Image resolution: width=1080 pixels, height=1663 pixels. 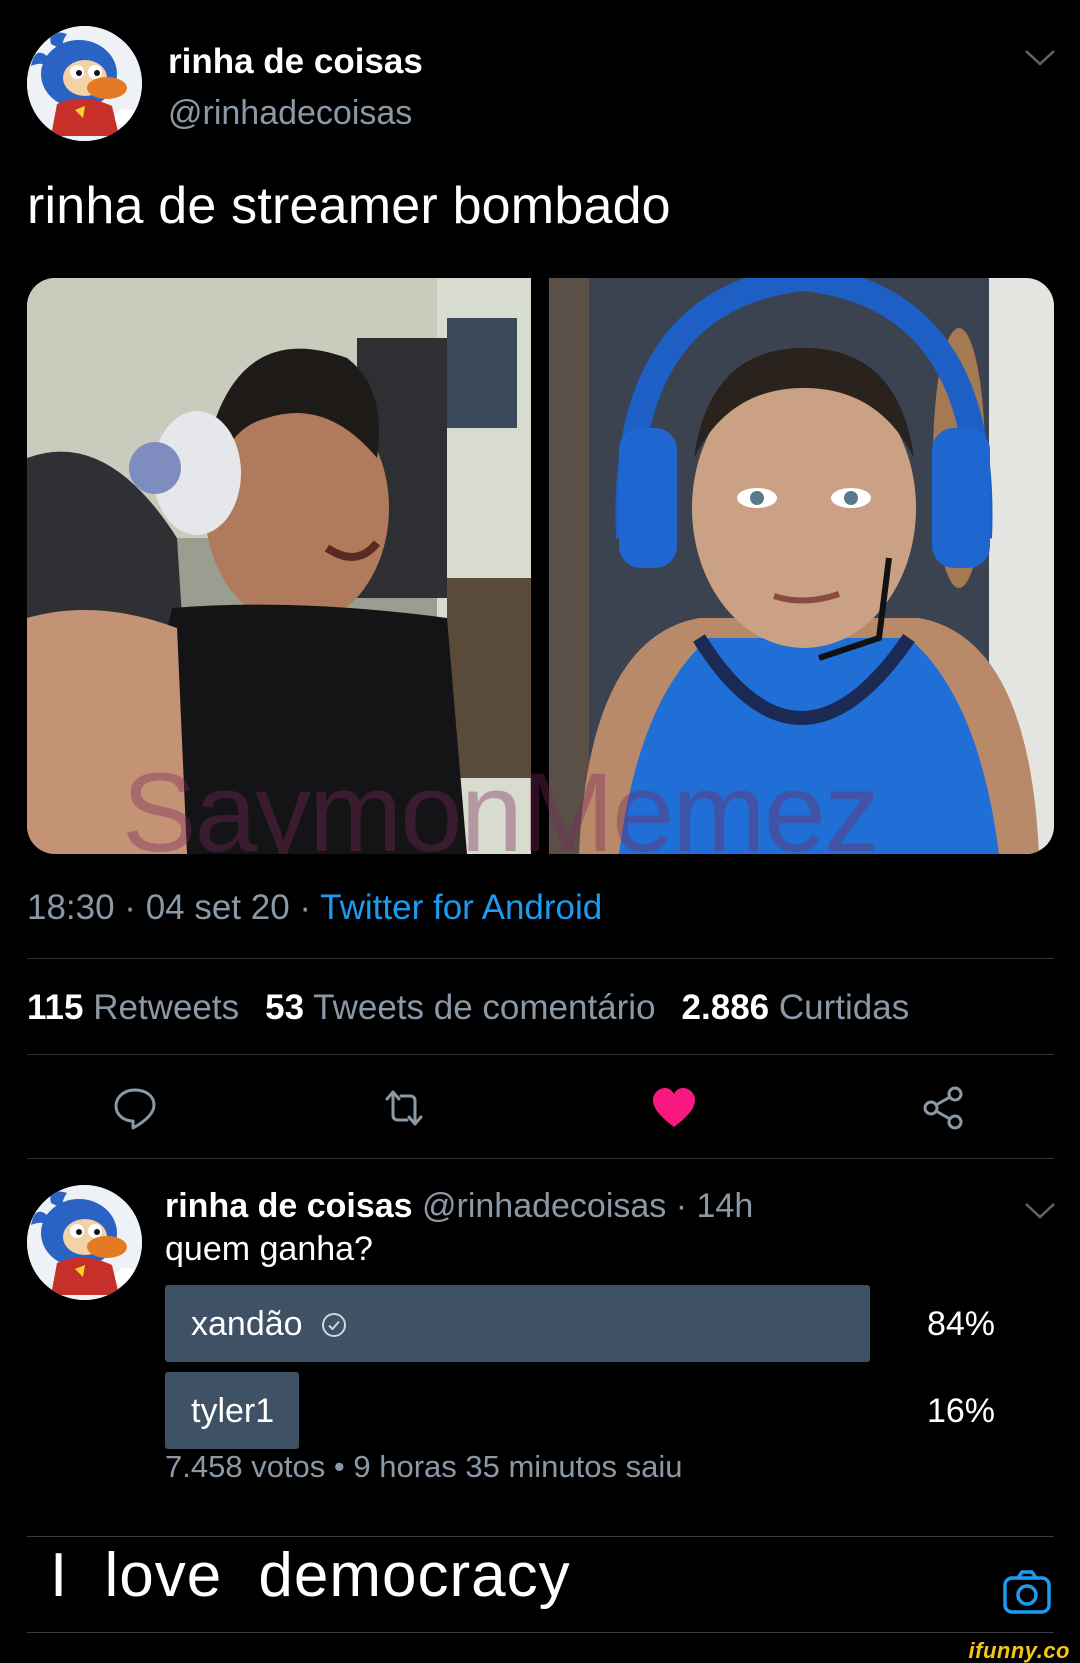 What do you see at coordinates (349, 206) in the screenshot?
I see `tweet-text: rinha de streamer bombado` at bounding box center [349, 206].